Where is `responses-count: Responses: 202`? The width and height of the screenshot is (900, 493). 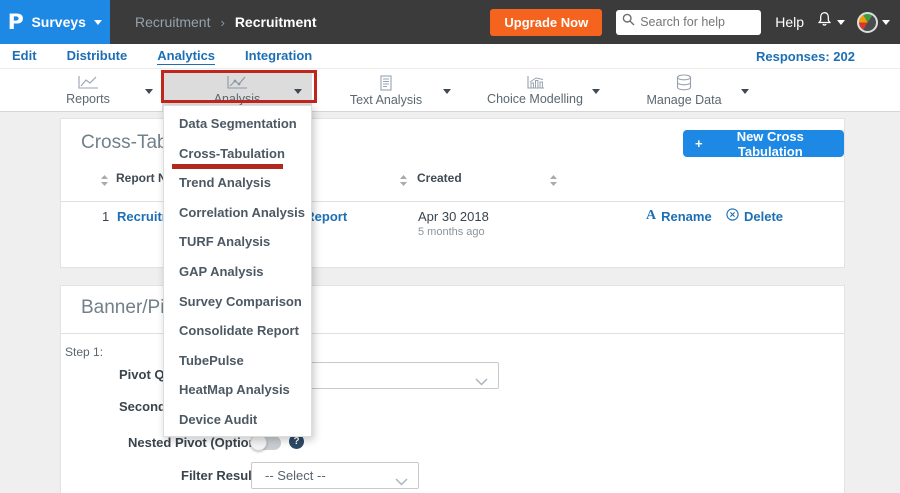 responses-count: Responses: 202 is located at coordinates (805, 56).